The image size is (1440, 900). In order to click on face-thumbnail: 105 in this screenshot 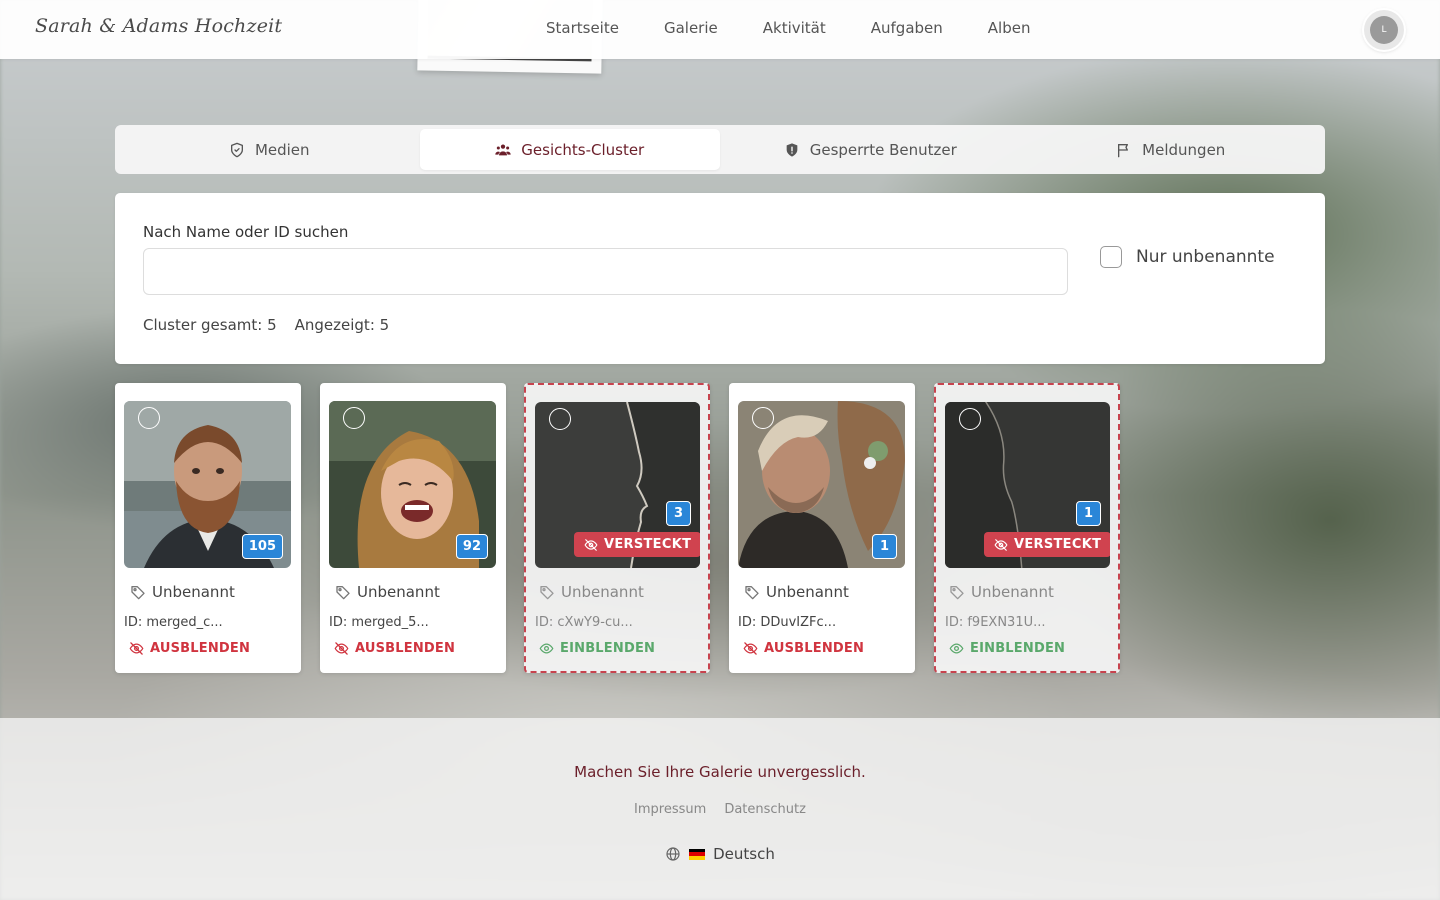, I will do `click(207, 484)`.